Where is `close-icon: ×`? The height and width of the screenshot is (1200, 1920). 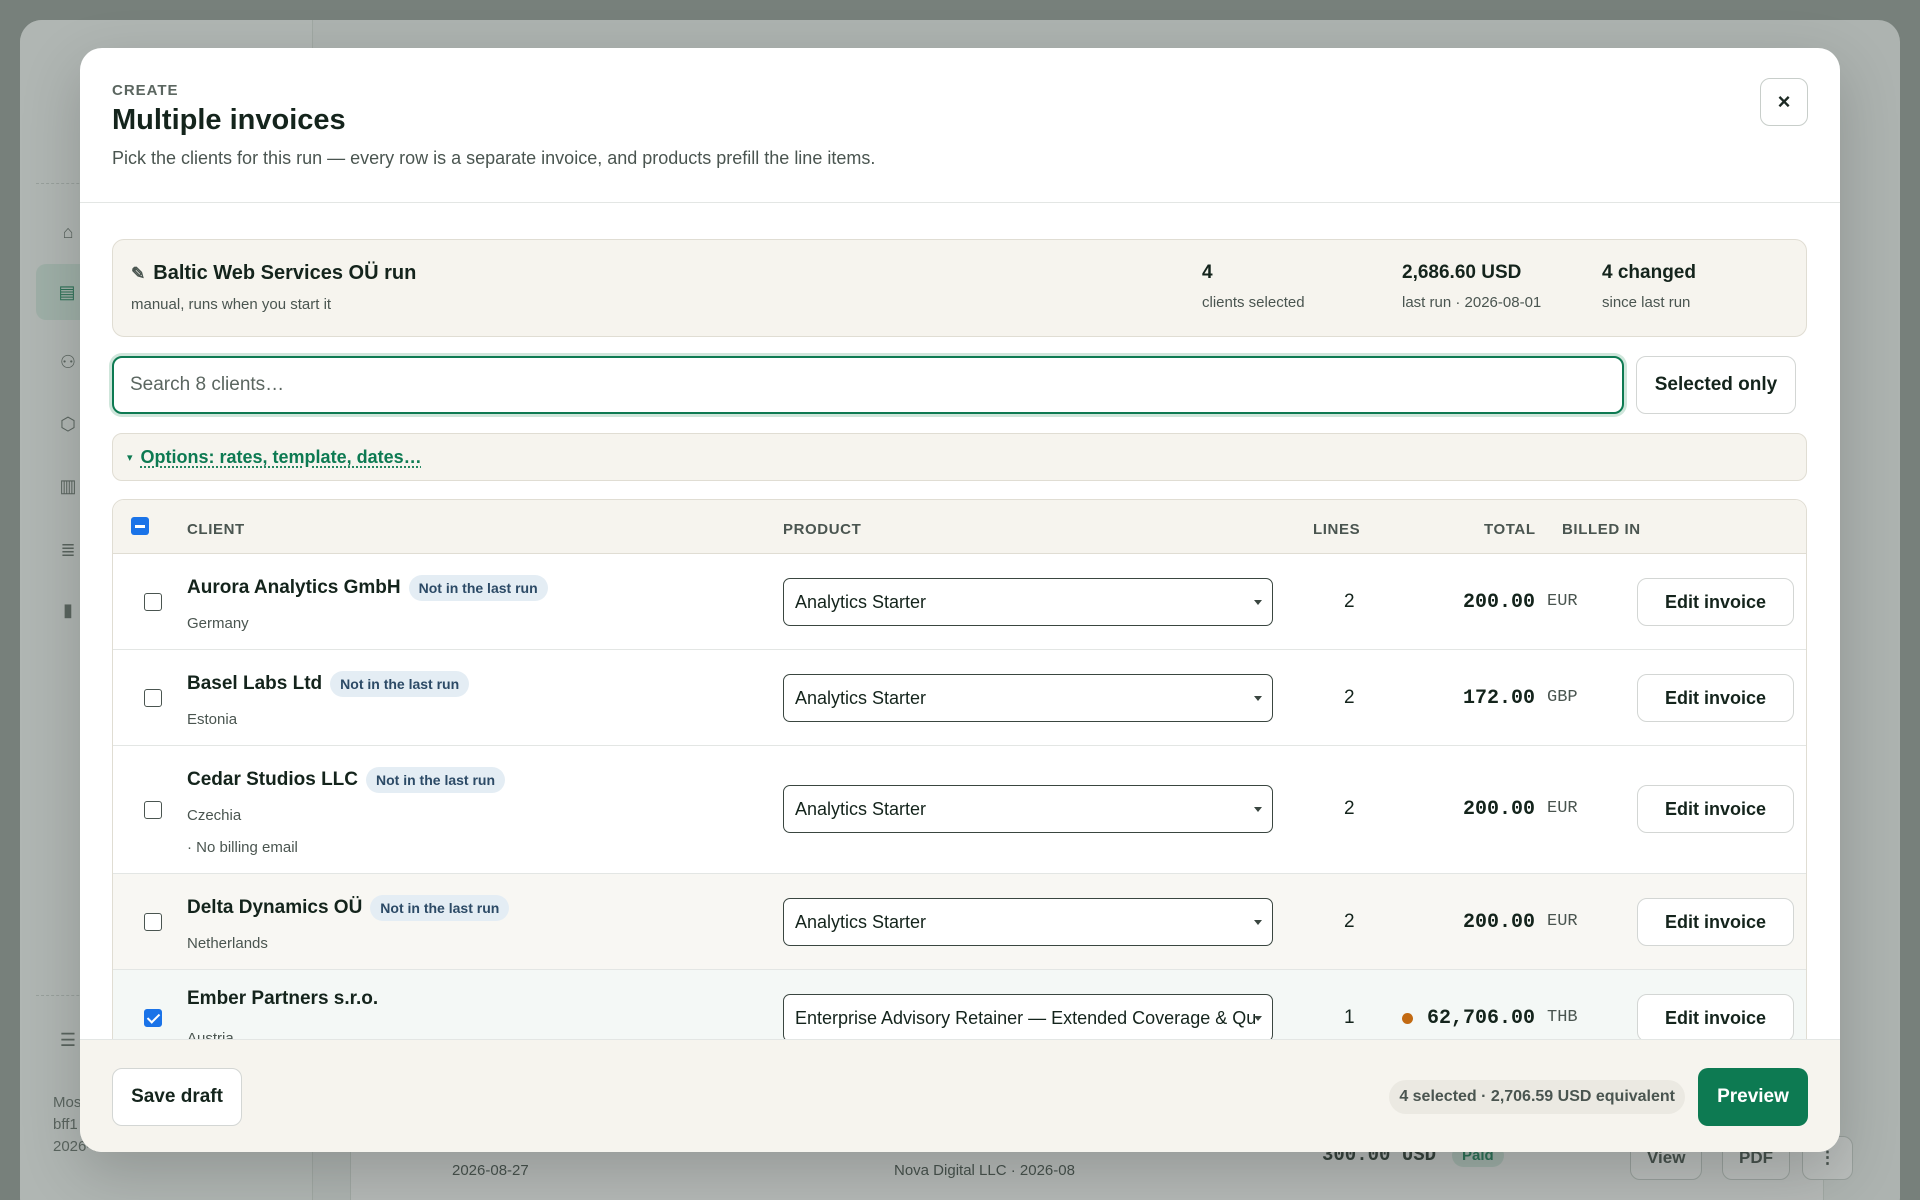
close-icon: × is located at coordinates (1784, 102).